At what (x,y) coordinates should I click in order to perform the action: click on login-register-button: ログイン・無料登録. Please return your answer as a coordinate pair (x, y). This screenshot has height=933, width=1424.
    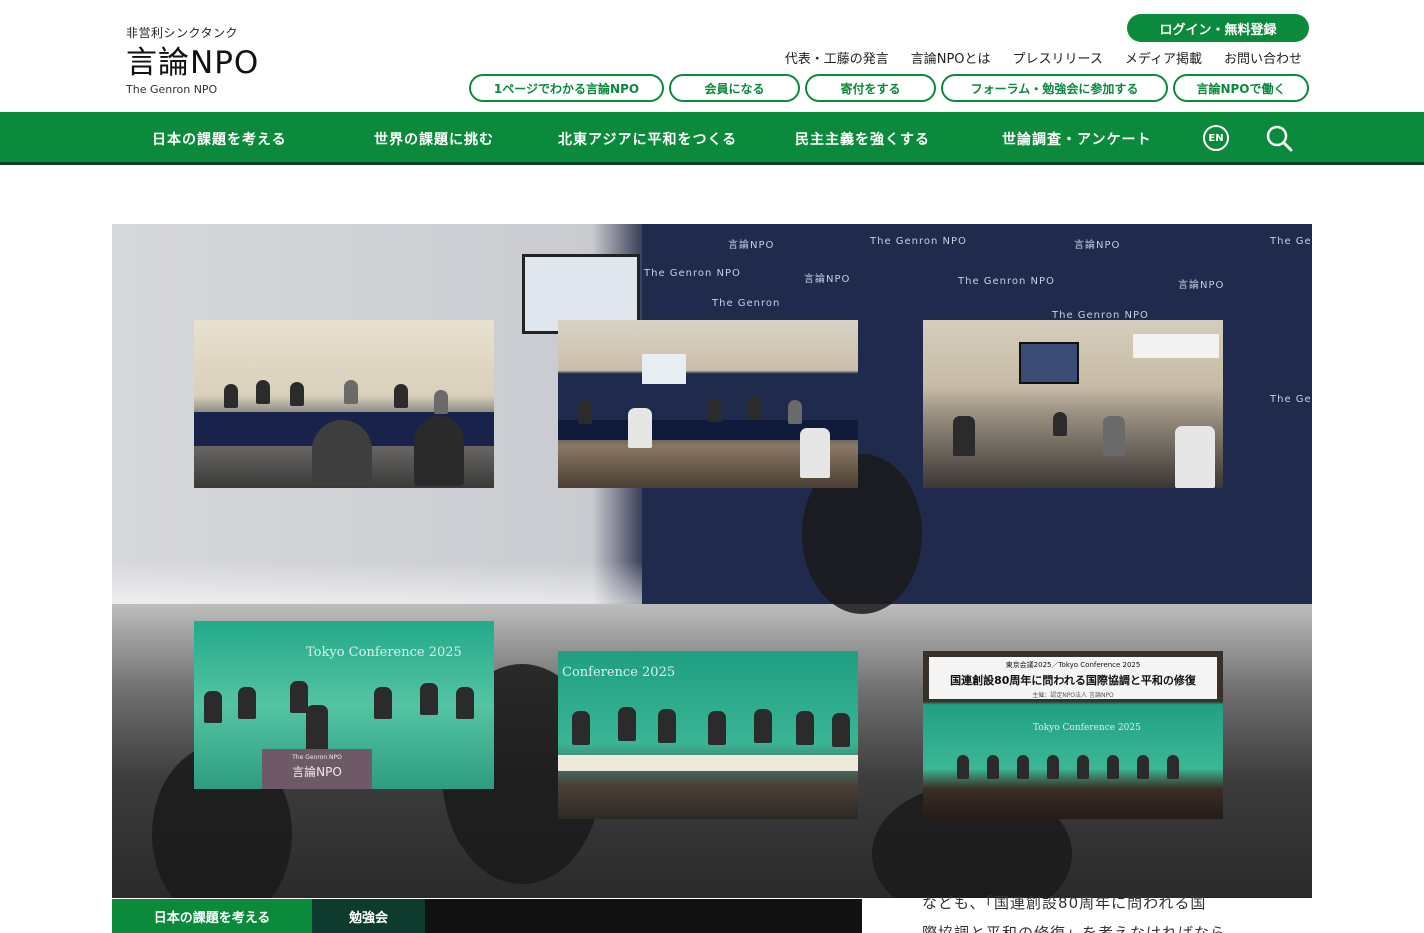
    Looking at the image, I should click on (1218, 28).